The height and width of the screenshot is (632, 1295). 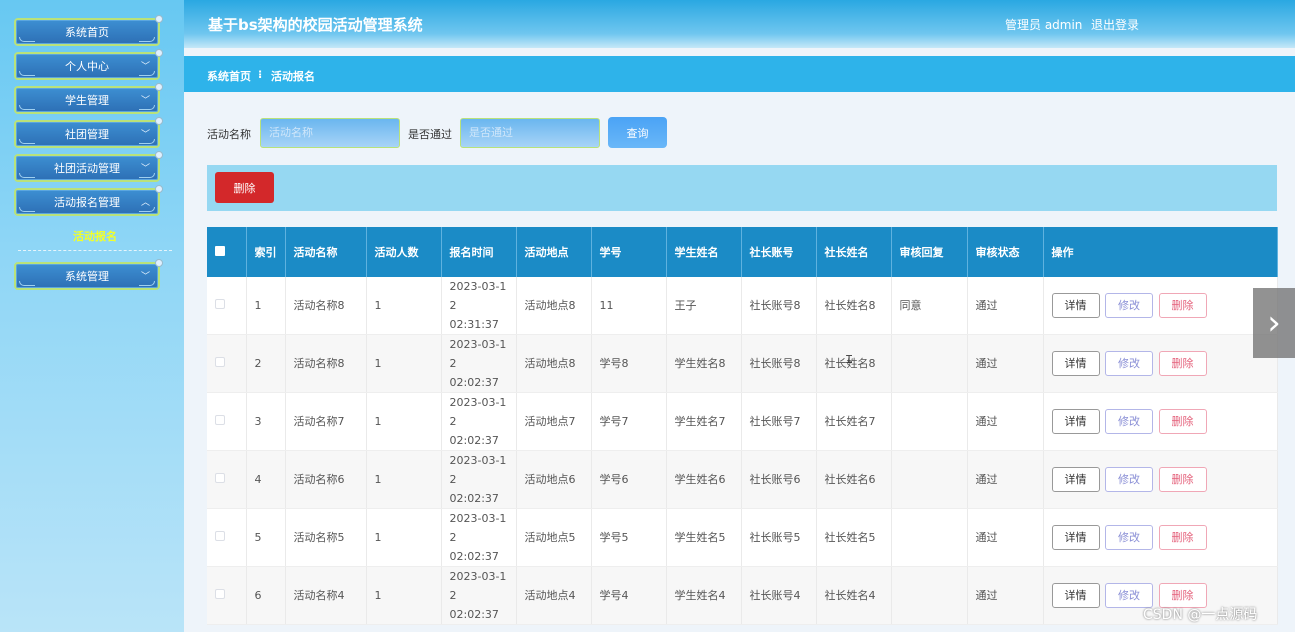 I want to click on cell-sid: 11, so click(x=629, y=306).